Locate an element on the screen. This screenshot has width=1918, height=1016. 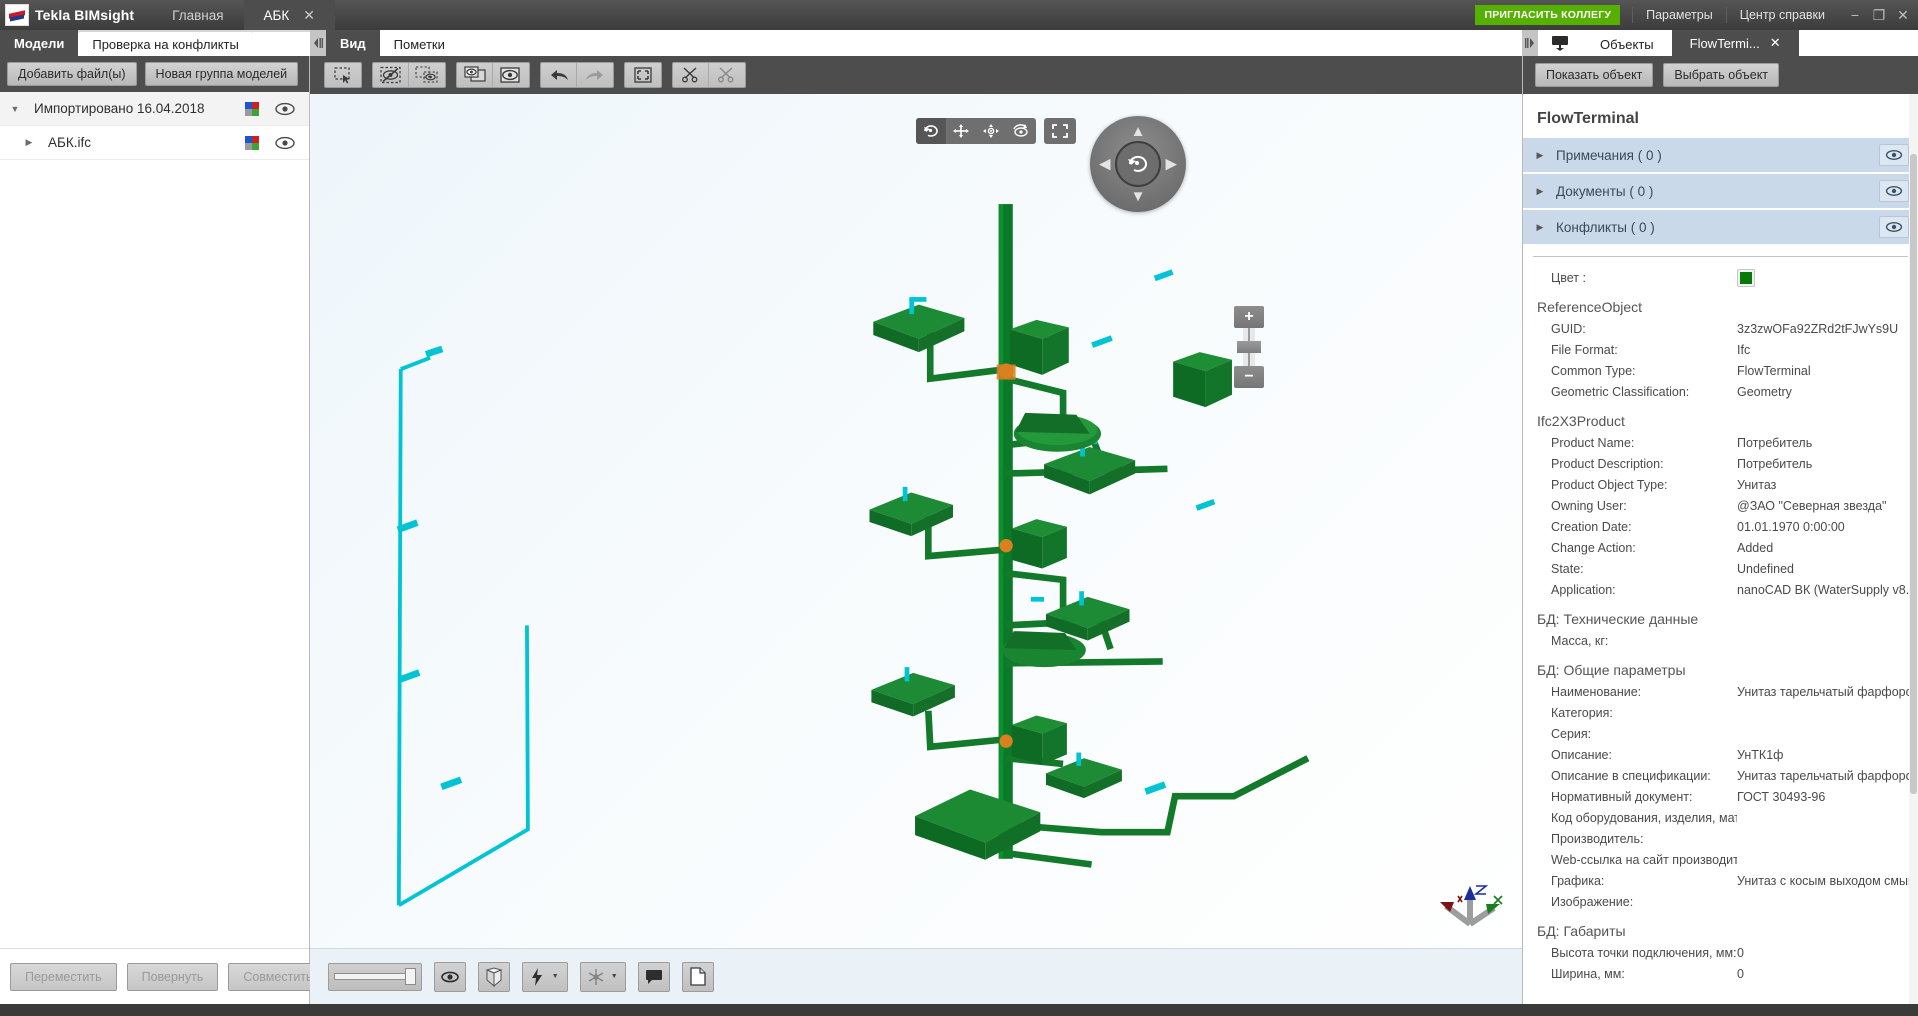
property-key: GUID: is located at coordinates (1568, 328).